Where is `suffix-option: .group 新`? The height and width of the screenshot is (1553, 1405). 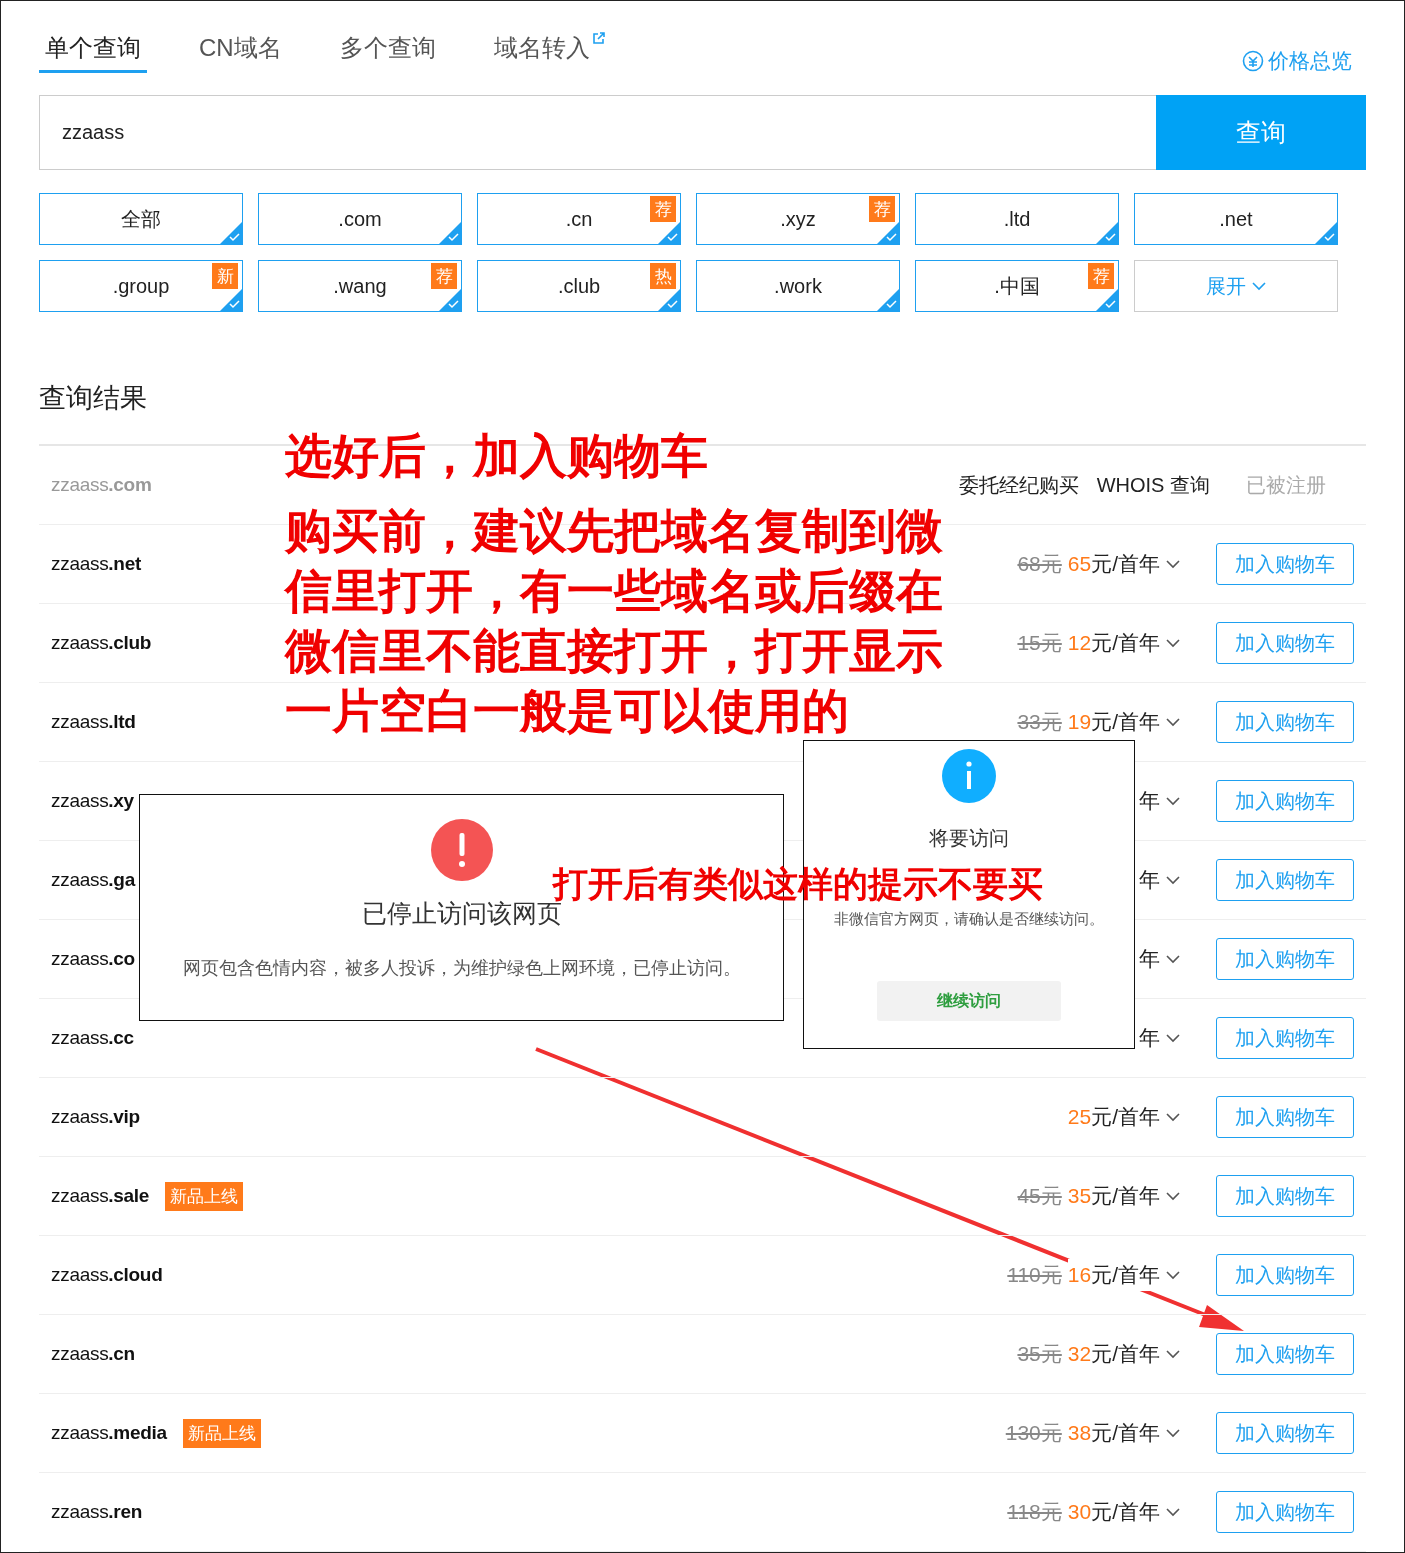 suffix-option: .group 新 is located at coordinates (141, 286).